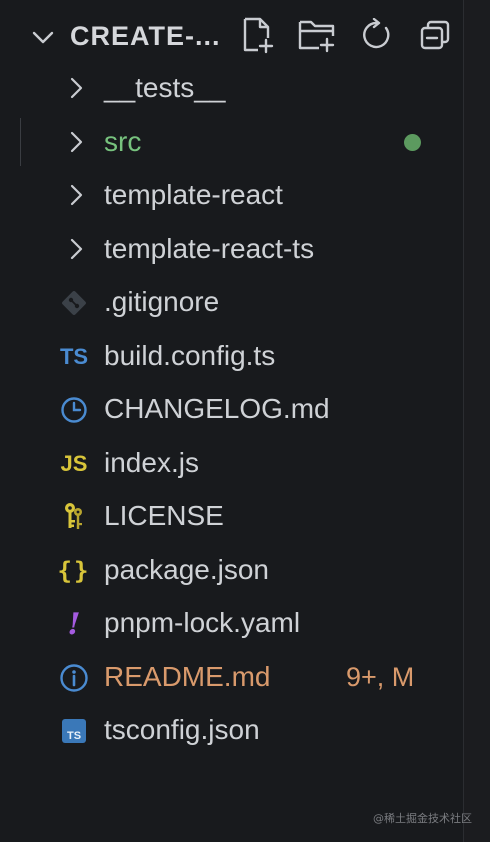 Image resolution: width=490 pixels, height=842 pixels. What do you see at coordinates (122, 142) in the screenshot?
I see `tree-item-label: src` at bounding box center [122, 142].